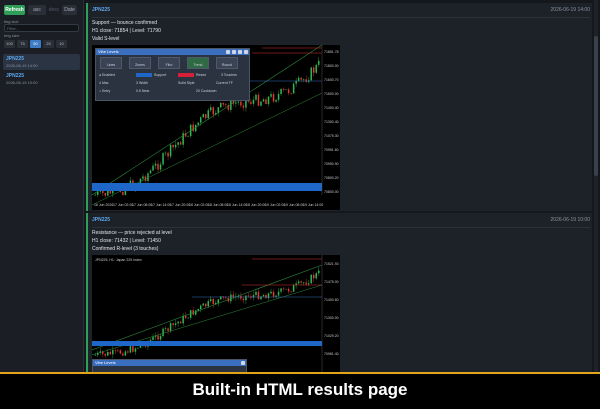 The image size is (600, 409). Describe the element at coordinates (224, 83) in the screenshot. I see `timeframe-select: Current TF` at that location.